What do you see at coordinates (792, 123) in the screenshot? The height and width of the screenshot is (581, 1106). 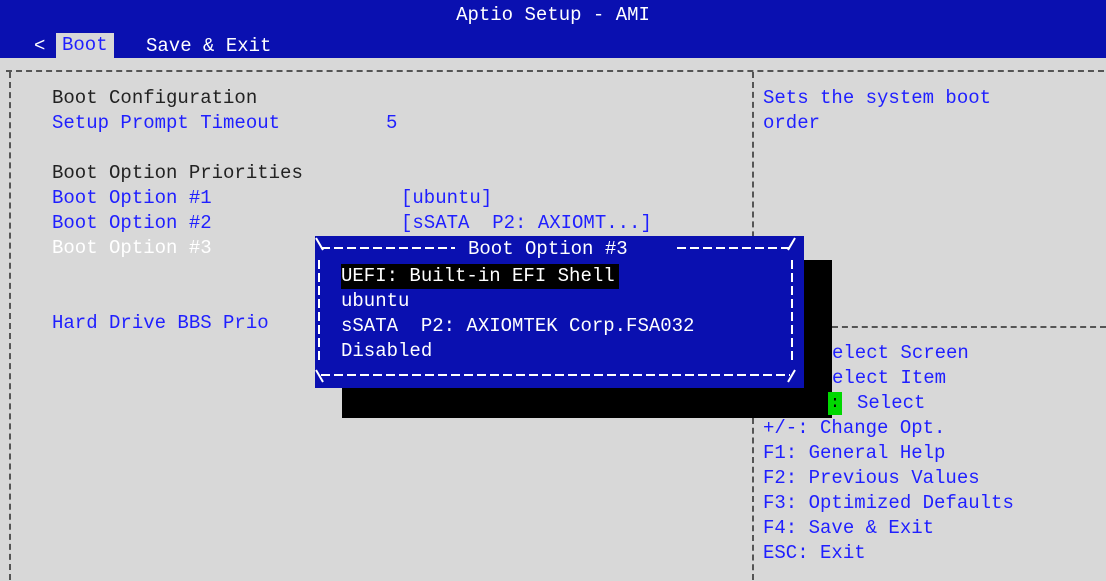 I see `help-description-line-2: order` at bounding box center [792, 123].